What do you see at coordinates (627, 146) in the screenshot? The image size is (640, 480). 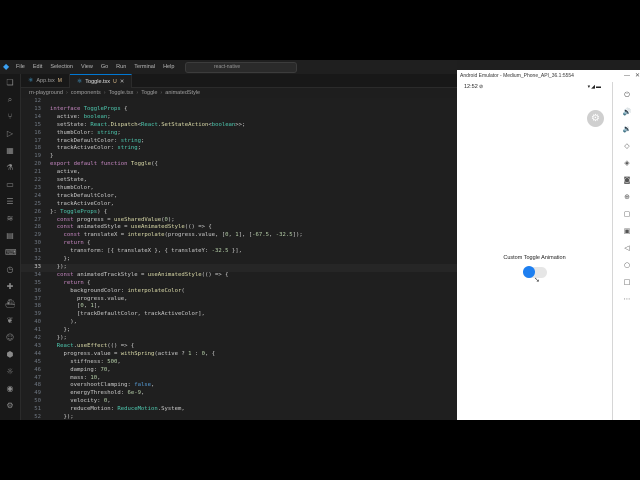 I see `rotate-left-icon: ◇` at bounding box center [627, 146].